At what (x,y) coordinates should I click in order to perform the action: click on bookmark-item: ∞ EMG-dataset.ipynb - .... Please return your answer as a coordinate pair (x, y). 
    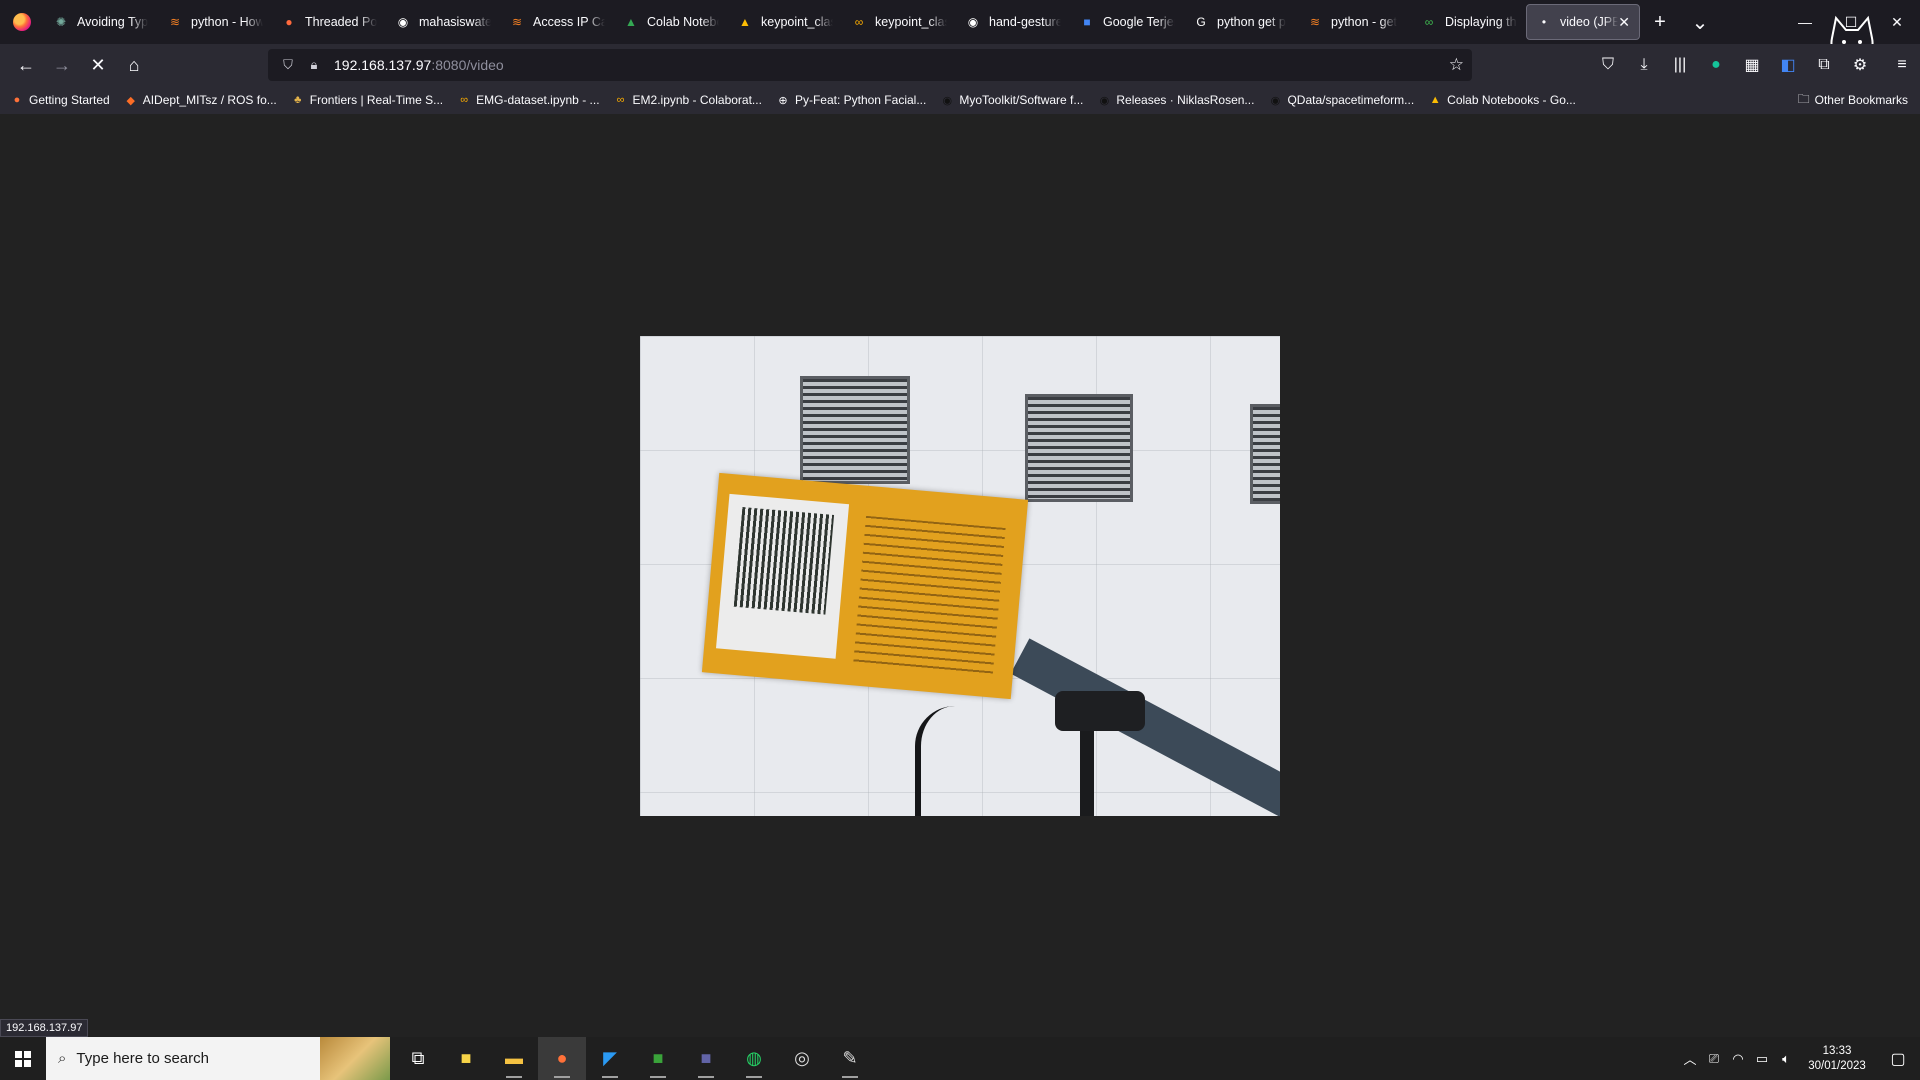
    Looking at the image, I should click on (528, 100).